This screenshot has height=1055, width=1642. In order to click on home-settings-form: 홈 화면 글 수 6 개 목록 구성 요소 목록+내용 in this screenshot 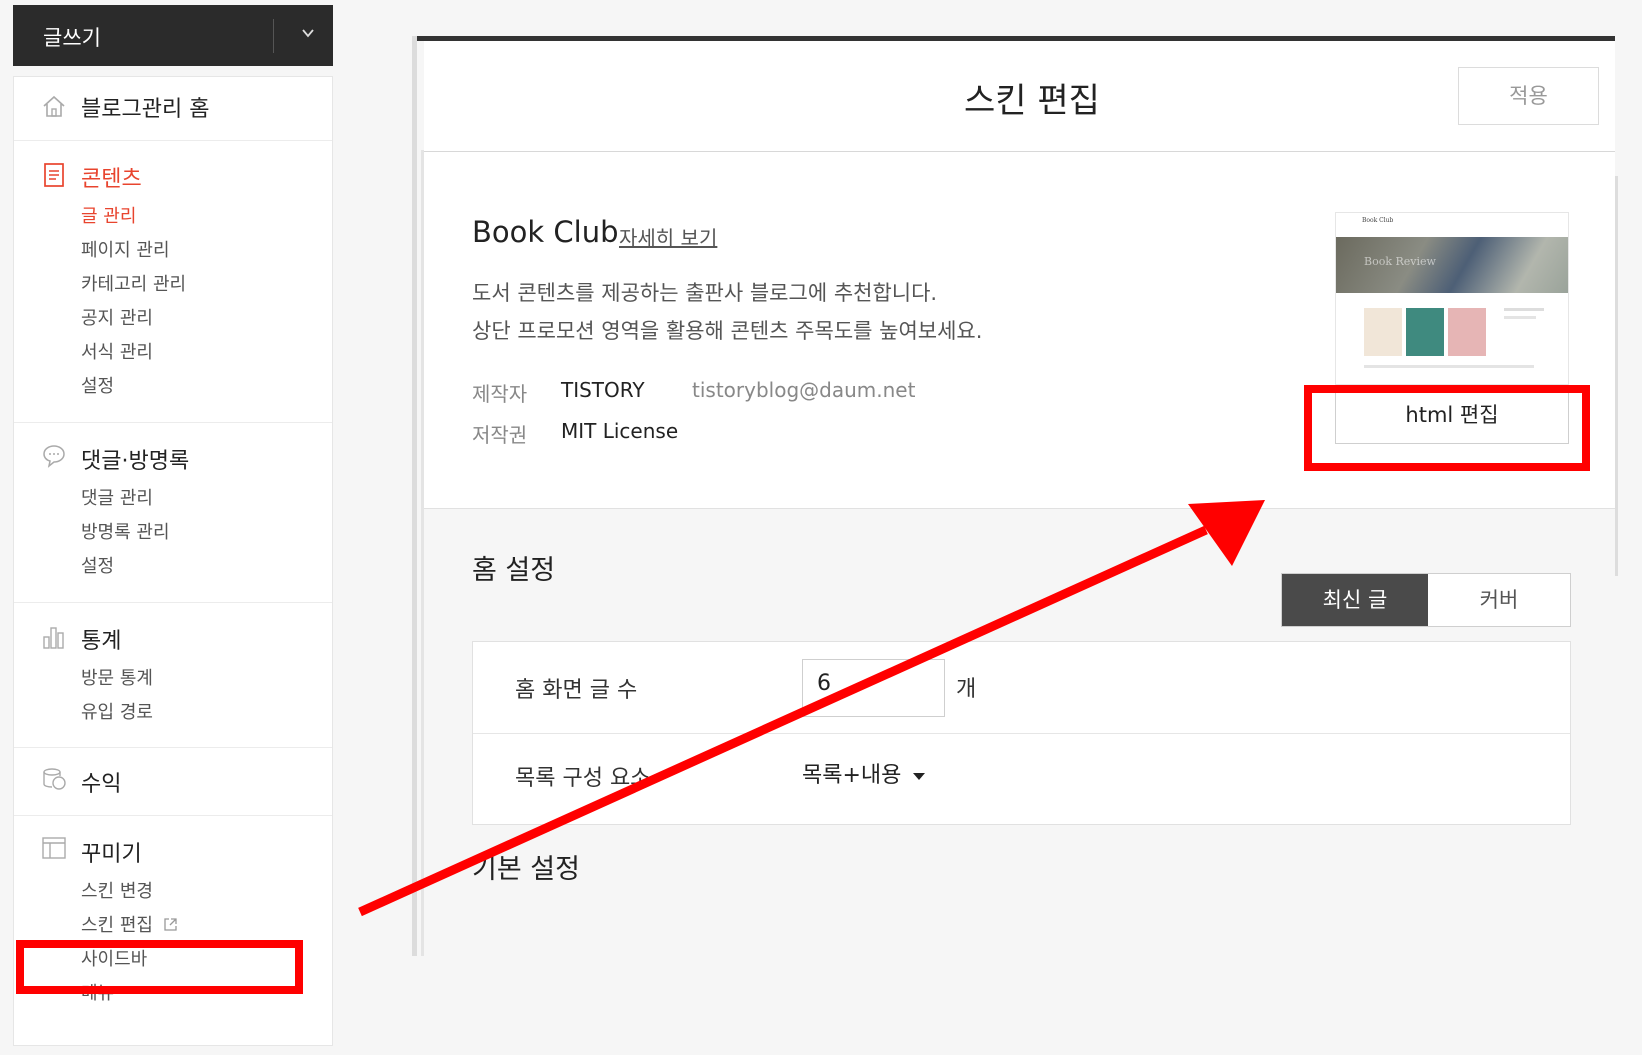, I will do `click(1021, 733)`.